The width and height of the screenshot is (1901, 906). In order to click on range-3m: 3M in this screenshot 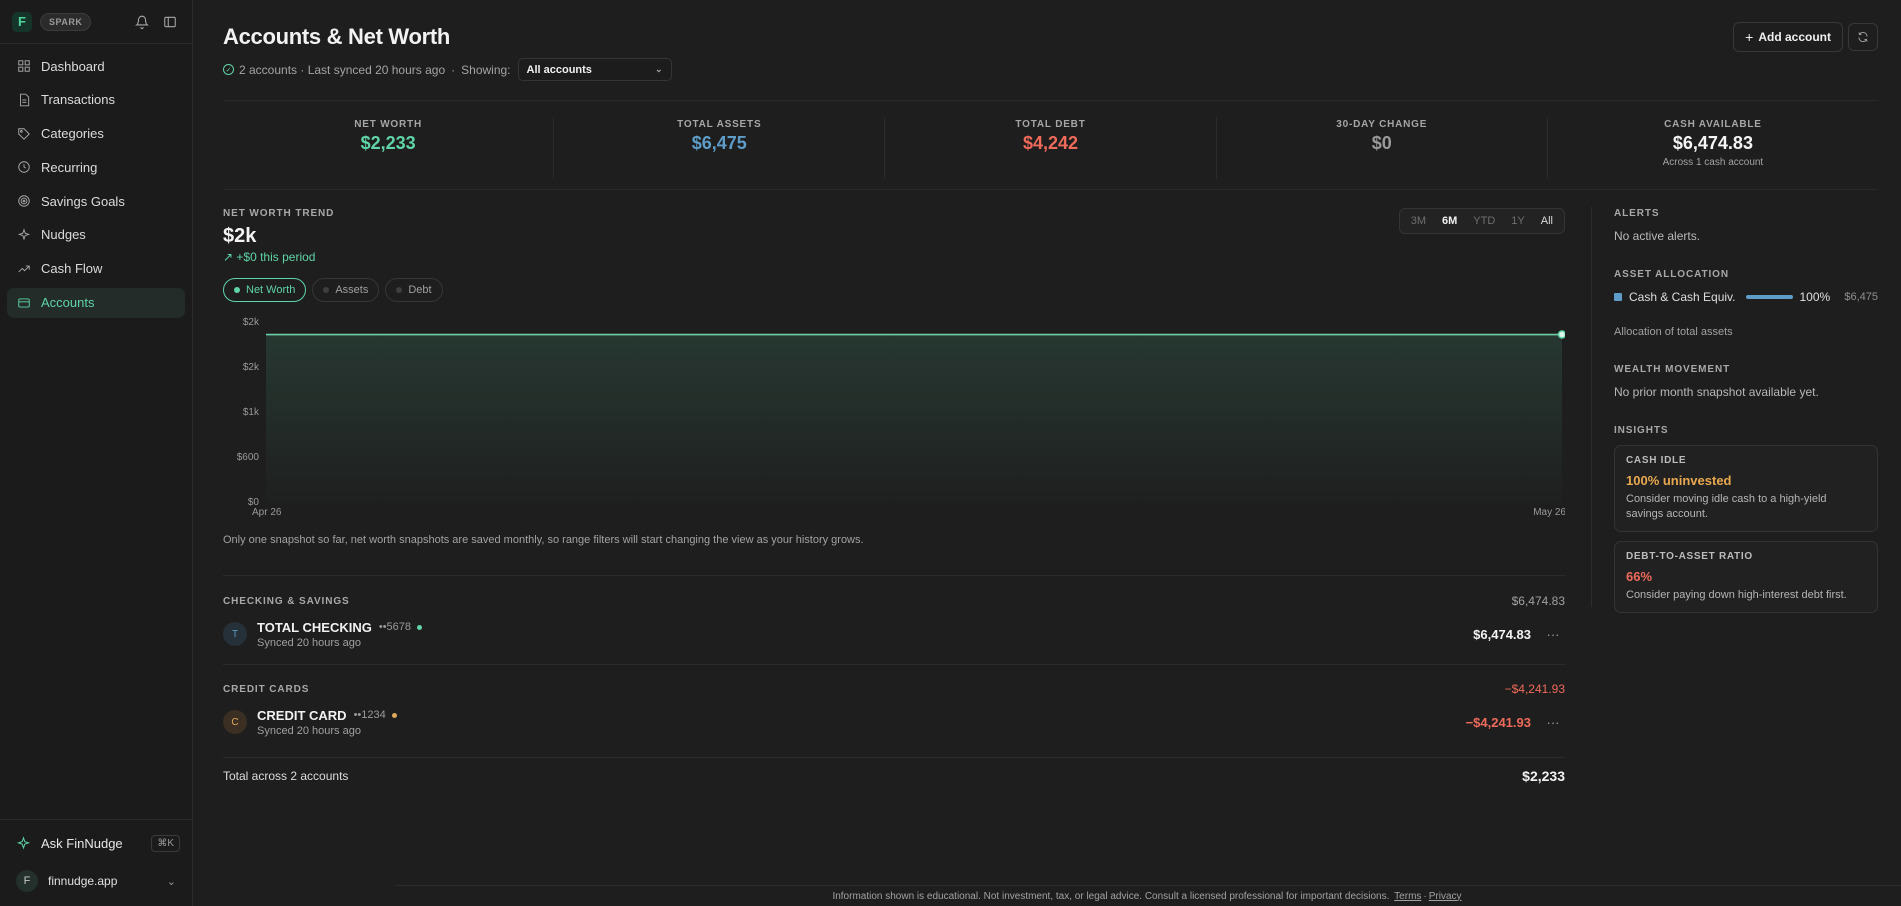, I will do `click(1418, 221)`.